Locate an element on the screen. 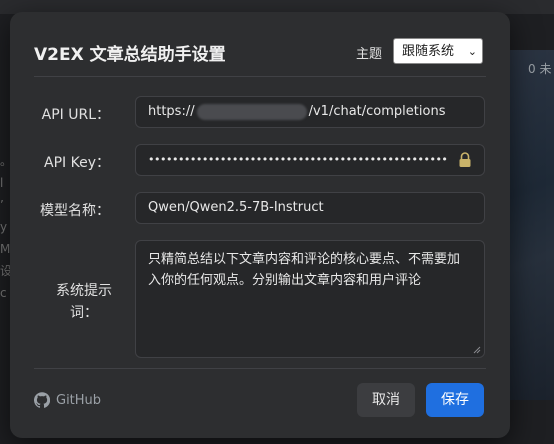  system-prompt-label: 系统提示词： is located at coordinates (84, 302).